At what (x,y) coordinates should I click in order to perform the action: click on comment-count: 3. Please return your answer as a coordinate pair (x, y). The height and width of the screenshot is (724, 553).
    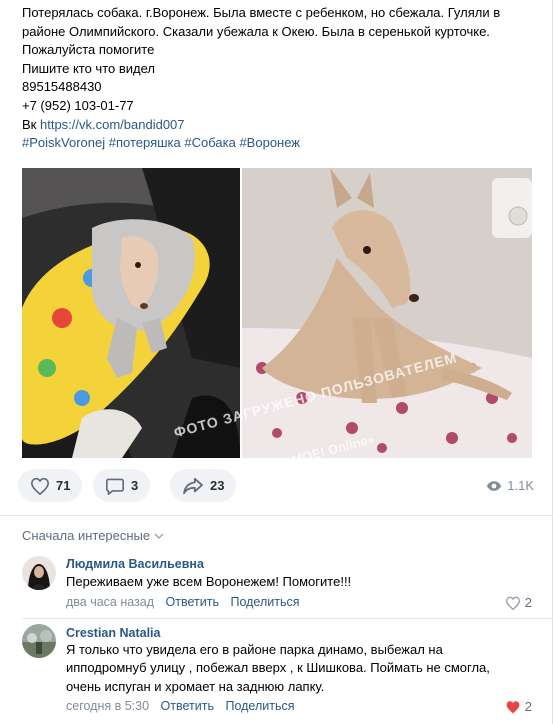
    Looking at the image, I should click on (135, 485).